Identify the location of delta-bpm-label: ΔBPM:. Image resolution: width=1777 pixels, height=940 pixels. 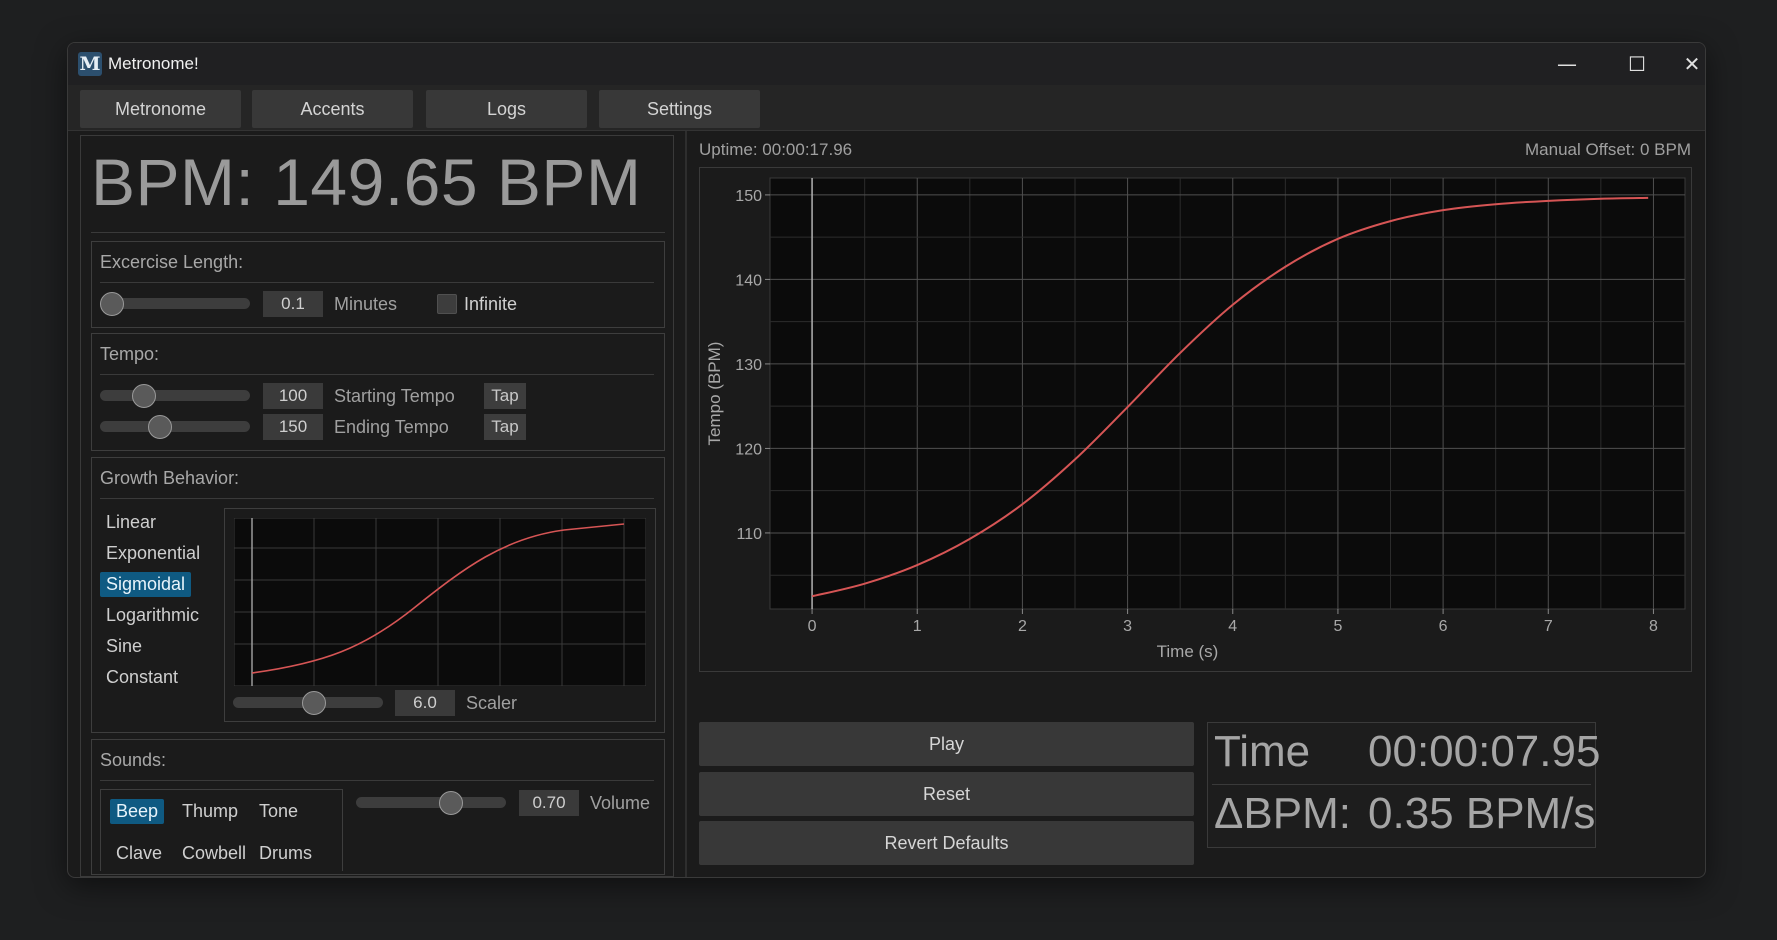
(1282, 813).